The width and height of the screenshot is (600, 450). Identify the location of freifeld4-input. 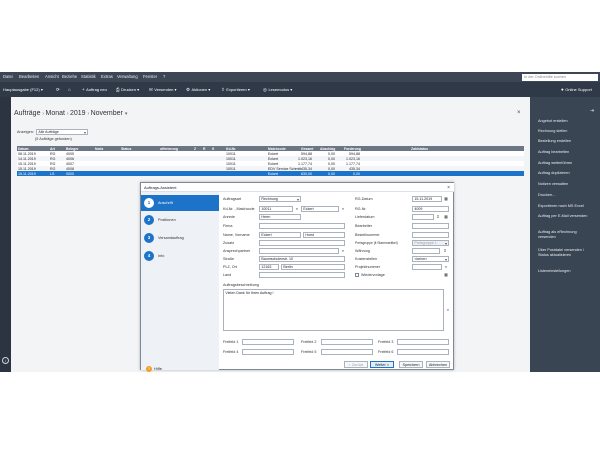
(268, 351).